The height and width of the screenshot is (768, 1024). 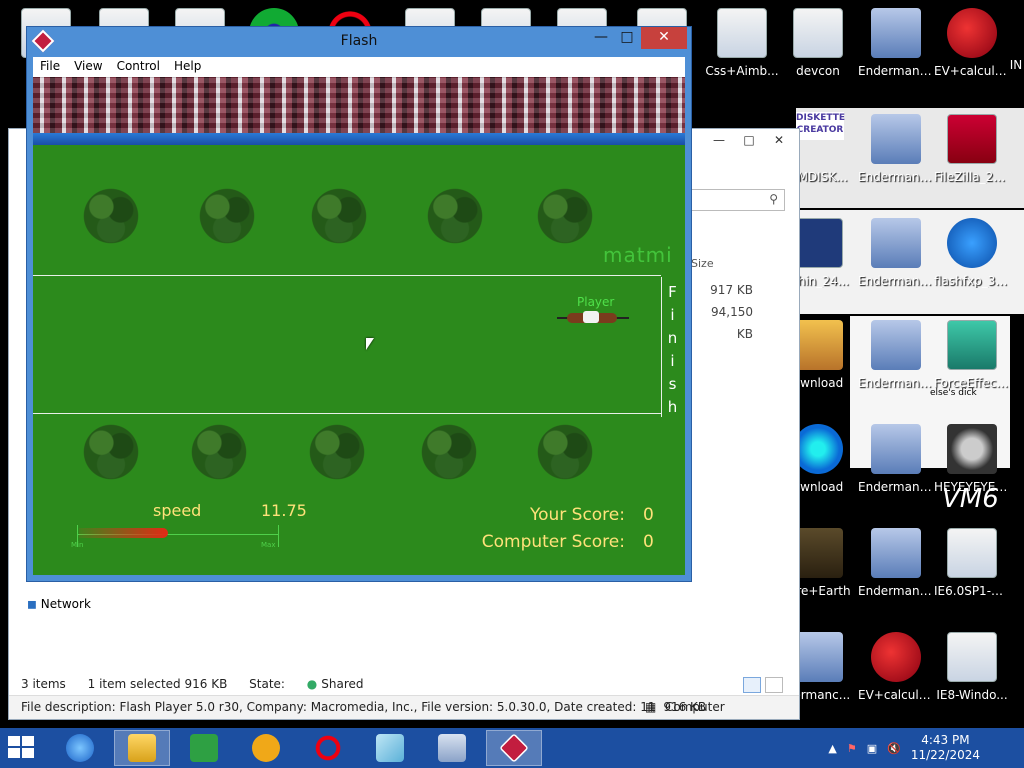 I want to click on taskbar-file-explorer, so click(x=142, y=748).